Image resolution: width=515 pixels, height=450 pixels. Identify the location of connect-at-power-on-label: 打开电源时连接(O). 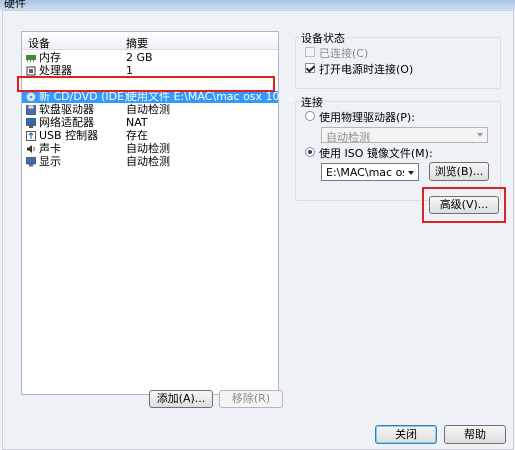
(366, 69).